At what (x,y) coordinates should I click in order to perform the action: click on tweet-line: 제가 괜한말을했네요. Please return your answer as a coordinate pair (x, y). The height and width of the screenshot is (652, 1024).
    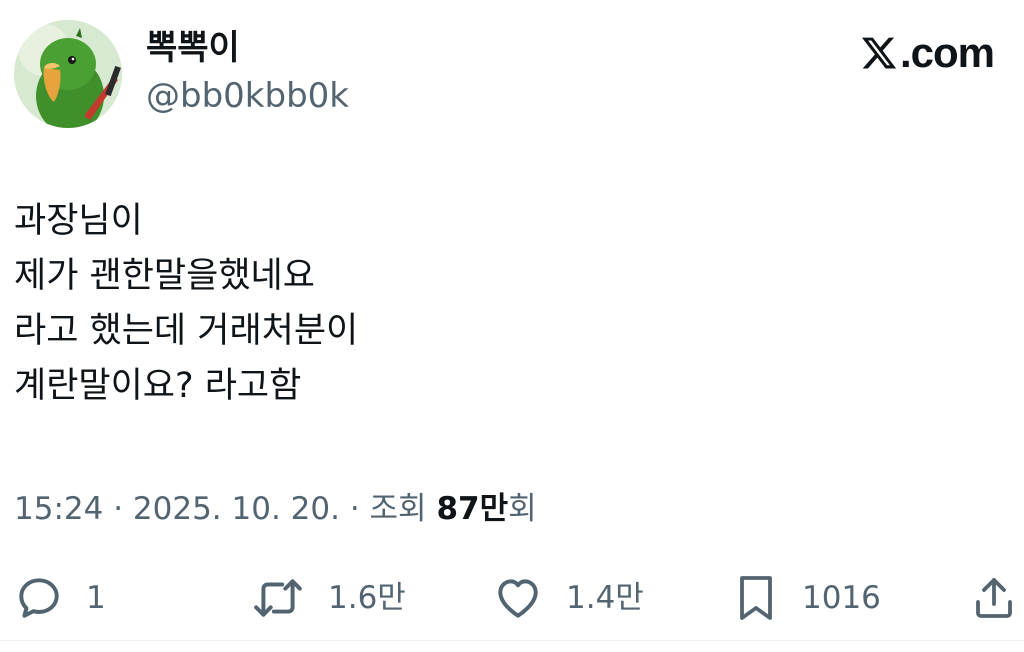
    Looking at the image, I should click on (164, 276).